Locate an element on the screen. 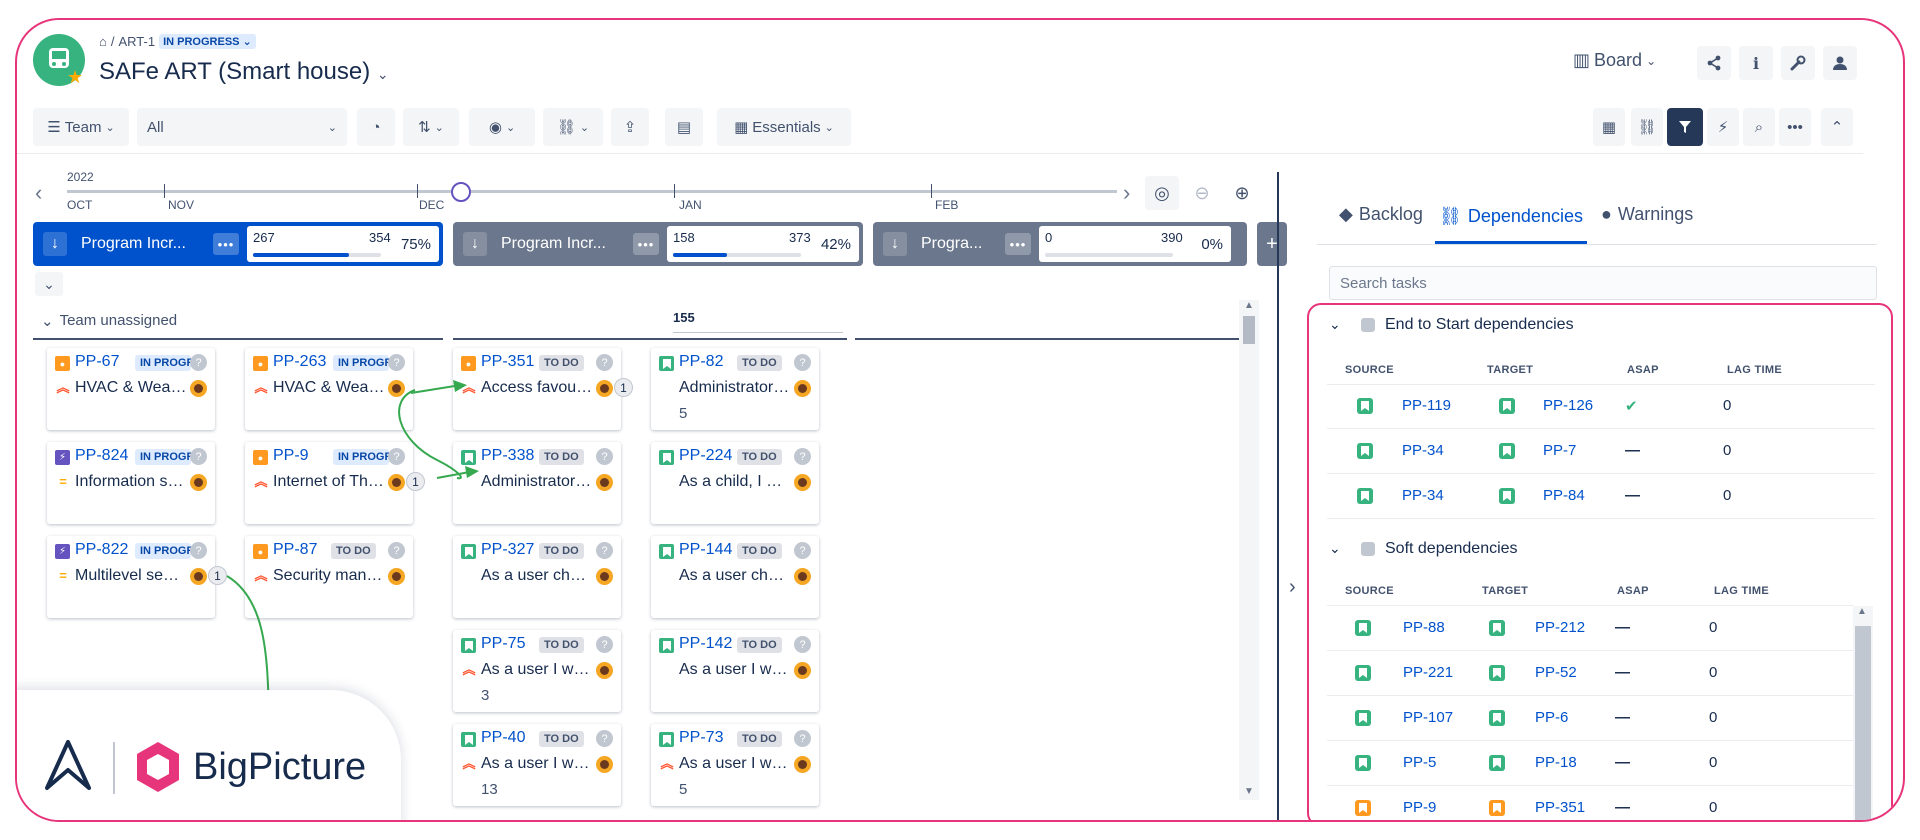 This screenshot has height=840, width=1920. dependency-row: PP-119 PP-126 ✔ 0 is located at coordinates (1601, 406).